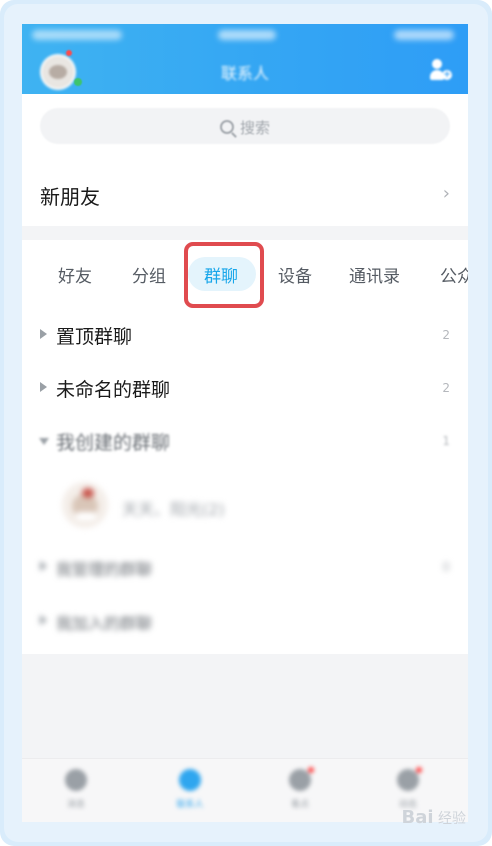  I want to click on tab-public-accounts: 公众, so click(454, 274).